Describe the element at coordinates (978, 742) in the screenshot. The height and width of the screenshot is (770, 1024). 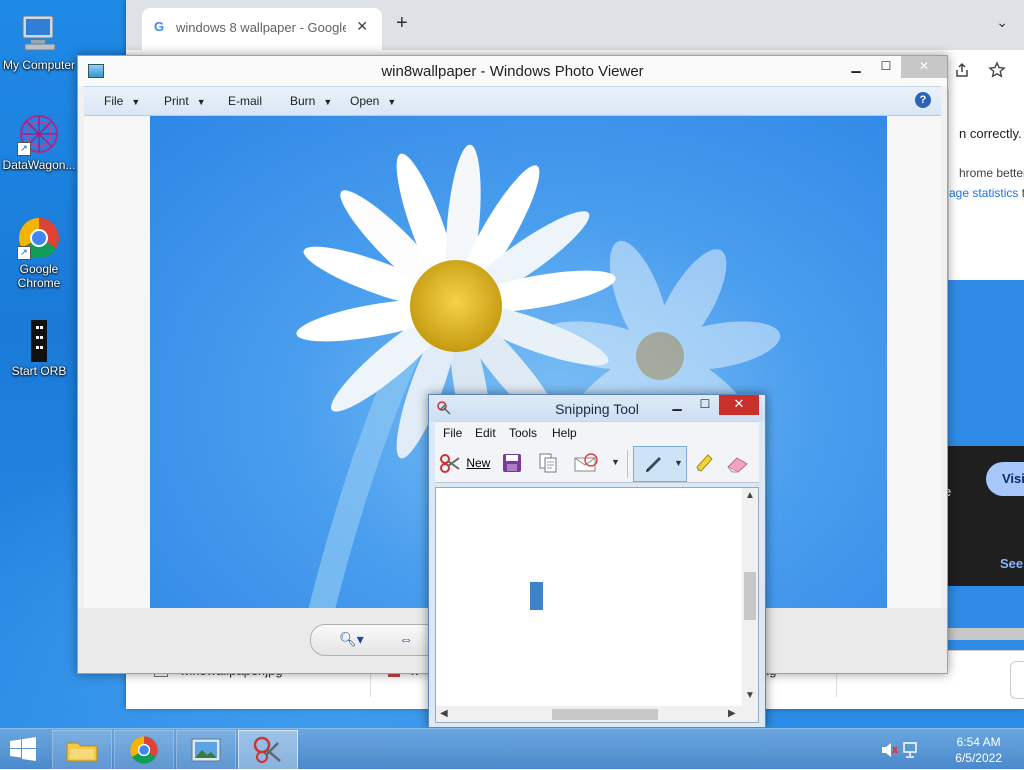
I see `clock-time: 6:54 AM` at that location.